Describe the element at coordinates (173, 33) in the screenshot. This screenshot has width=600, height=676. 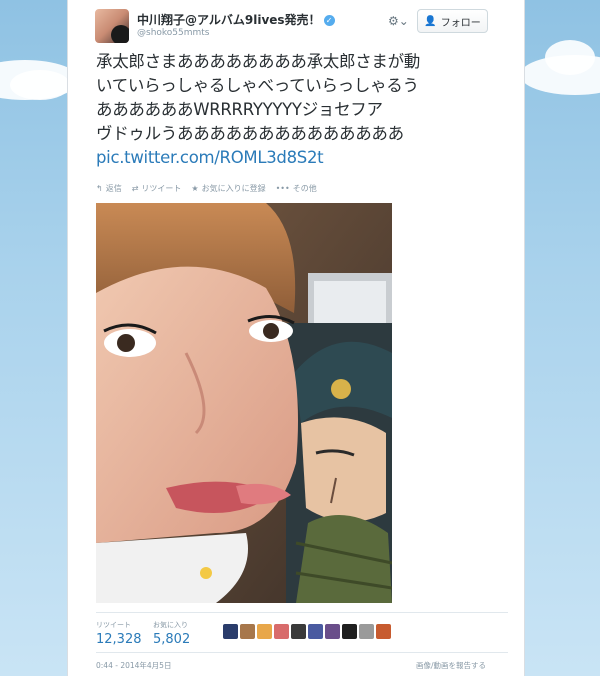
I see `user-handle: @shoko55mmts` at that location.